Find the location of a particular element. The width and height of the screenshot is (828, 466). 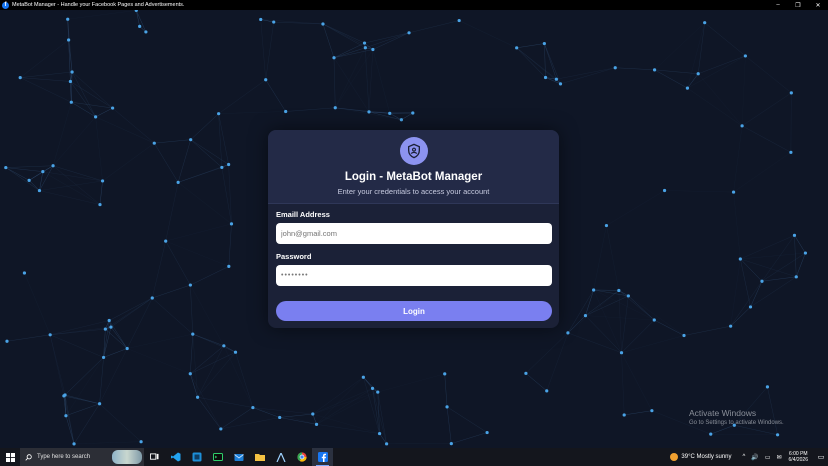

facebook-app-icon is located at coordinates (322, 457).